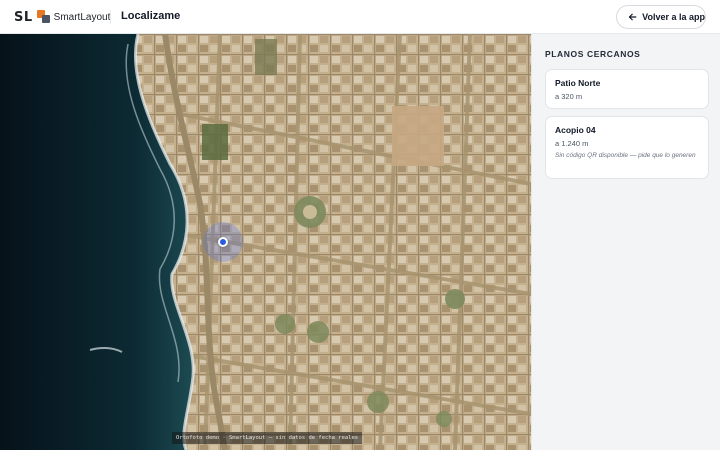 This screenshot has width=720, height=450. Describe the element at coordinates (632, 17) in the screenshot. I see `arrow-left-icon` at that location.